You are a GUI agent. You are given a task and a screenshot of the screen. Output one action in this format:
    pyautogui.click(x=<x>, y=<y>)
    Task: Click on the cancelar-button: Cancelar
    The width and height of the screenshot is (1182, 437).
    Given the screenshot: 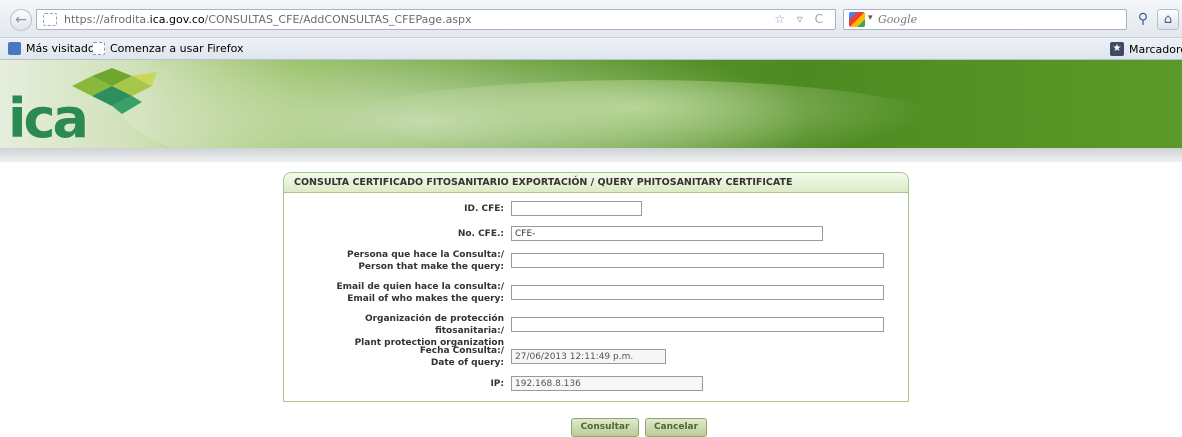 What is the action you would take?
    pyautogui.click(x=676, y=427)
    